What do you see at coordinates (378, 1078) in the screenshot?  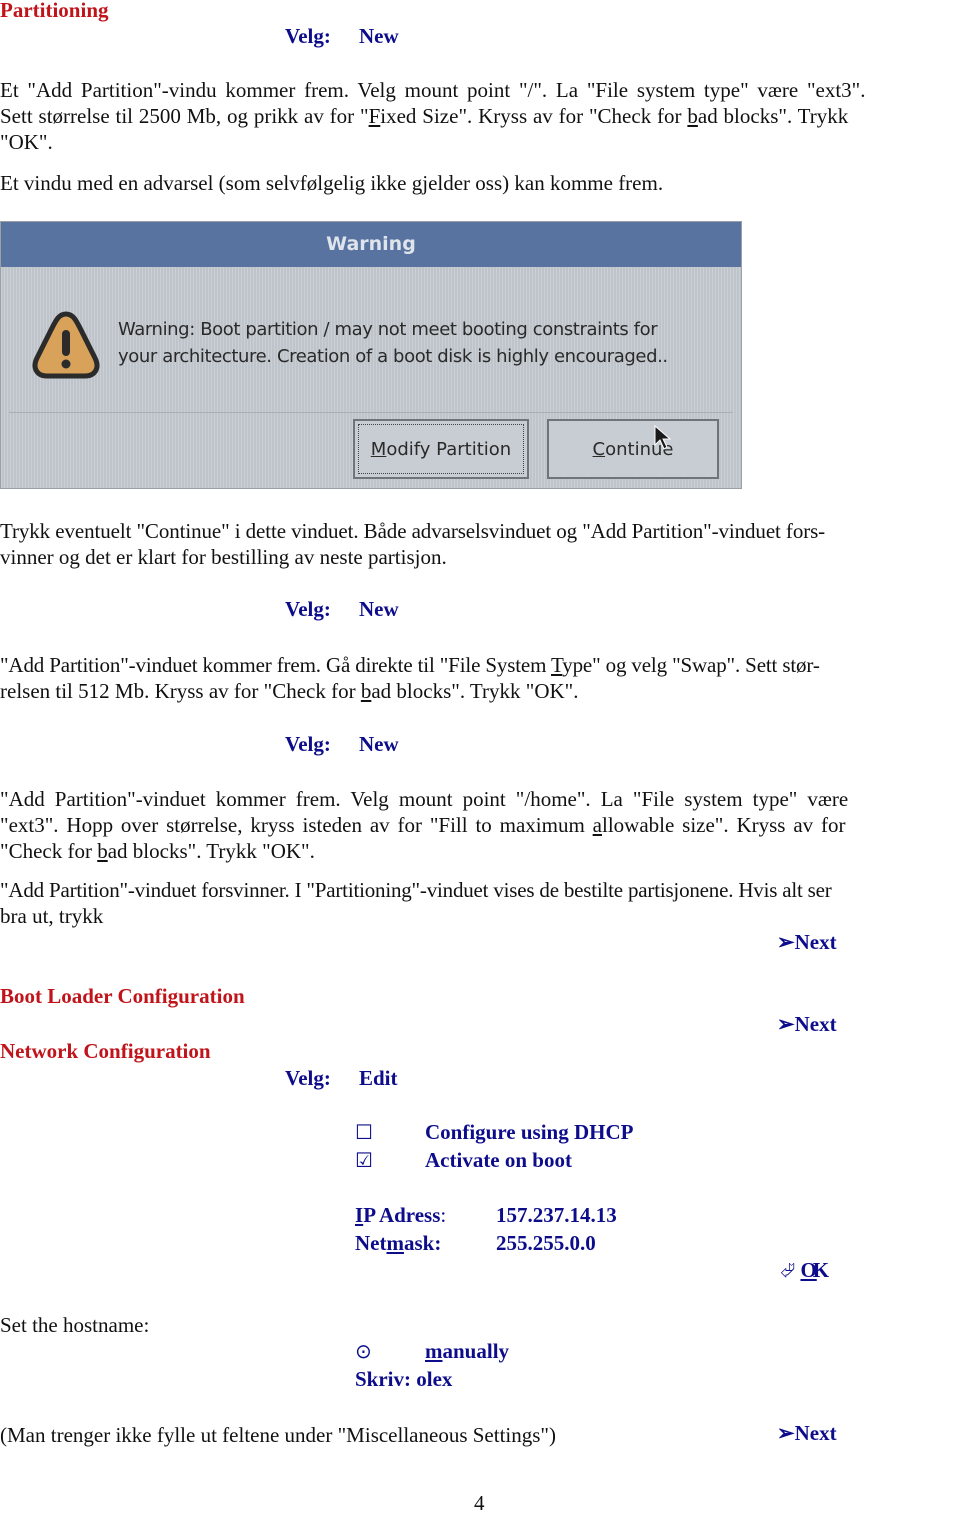 I see `action-edit: Edit` at bounding box center [378, 1078].